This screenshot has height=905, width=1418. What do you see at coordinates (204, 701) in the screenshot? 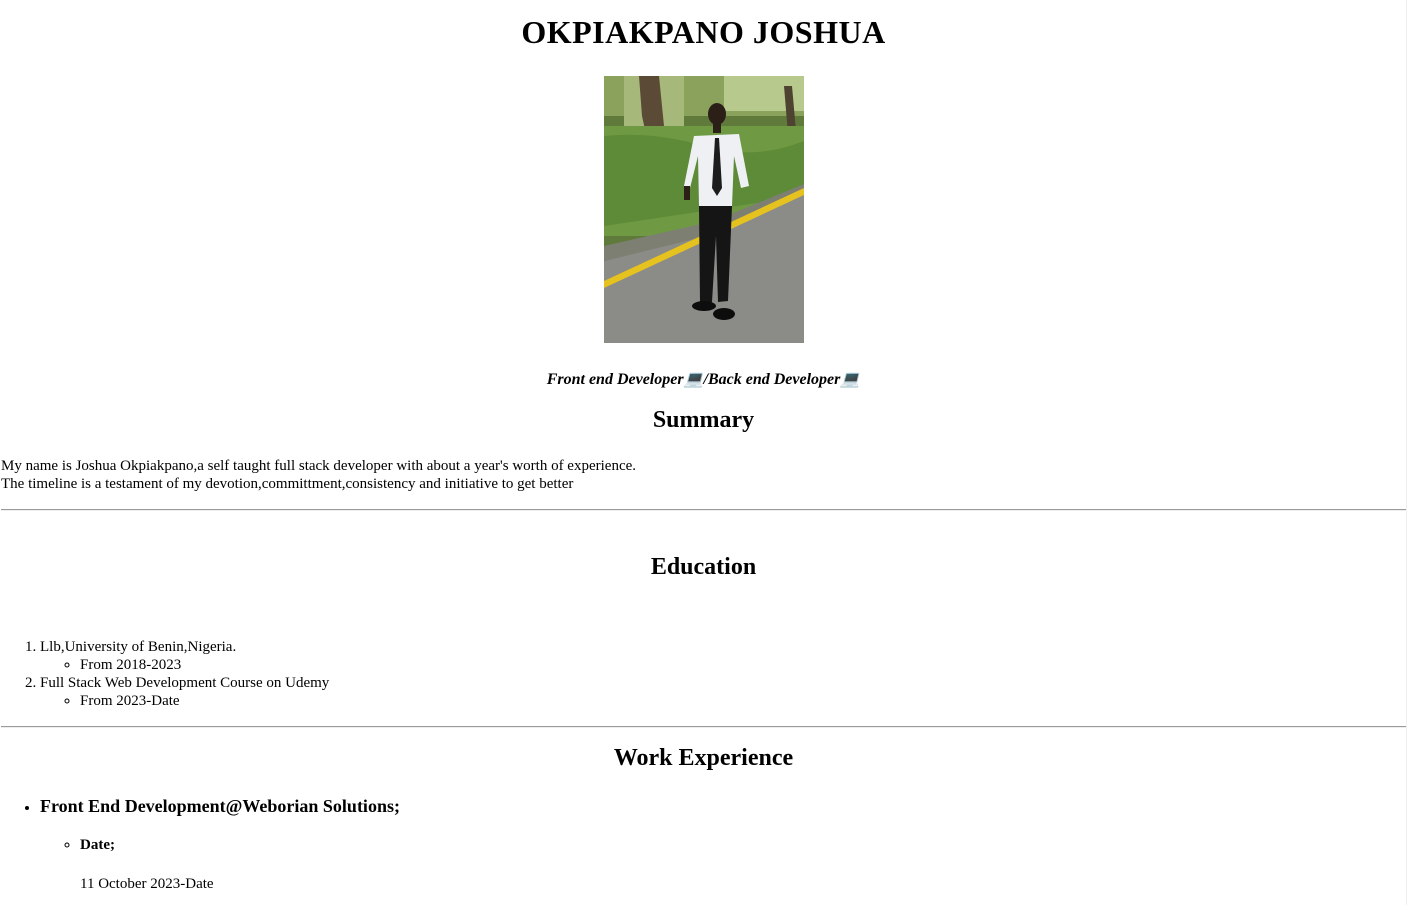
I see `education-item-detail: From 2023-Date` at bounding box center [204, 701].